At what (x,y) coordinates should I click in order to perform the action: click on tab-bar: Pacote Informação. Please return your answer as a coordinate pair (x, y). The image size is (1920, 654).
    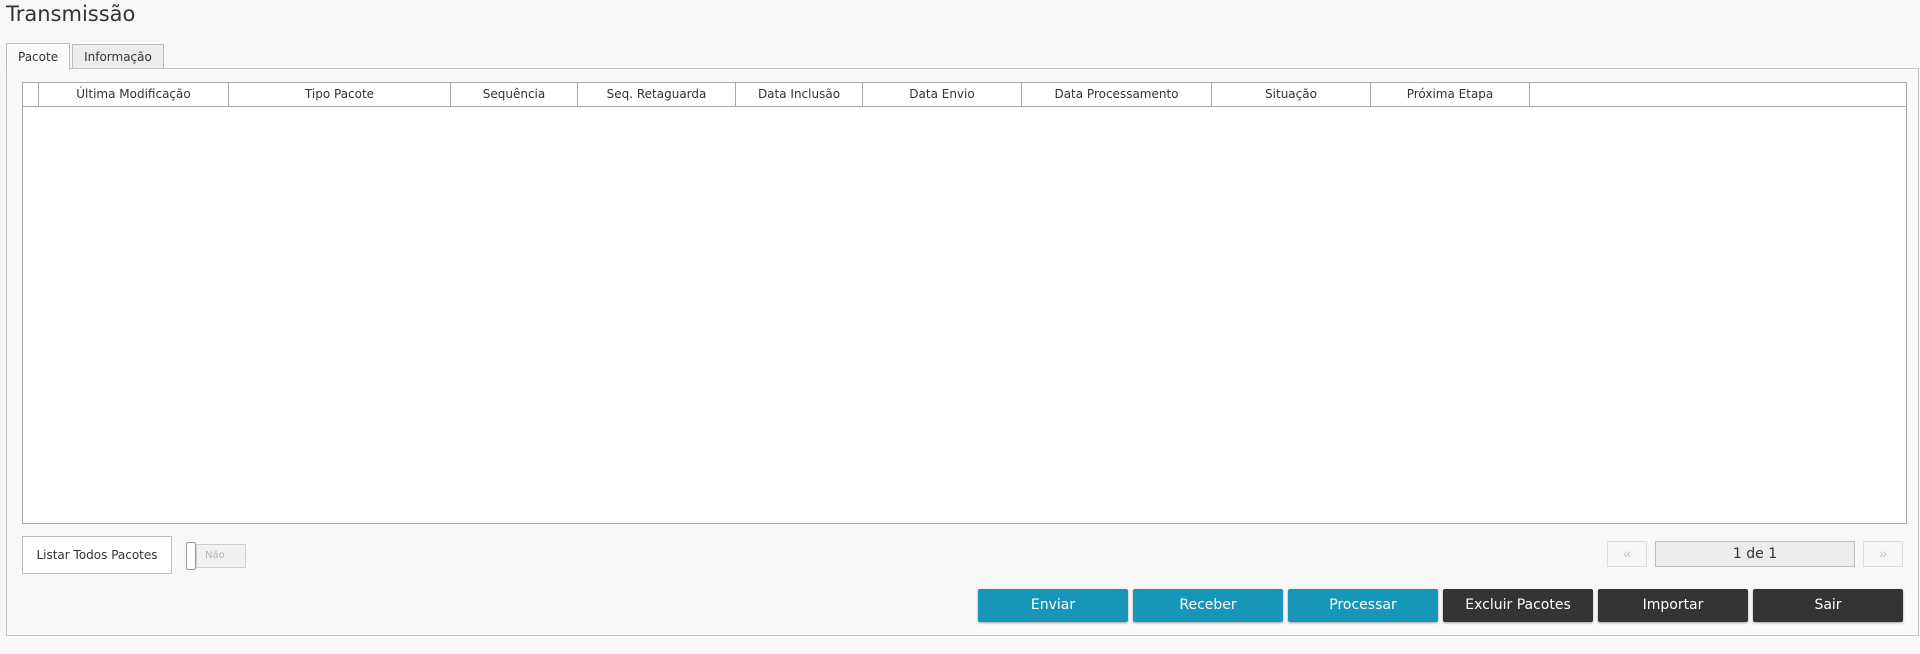
    Looking at the image, I should click on (86, 56).